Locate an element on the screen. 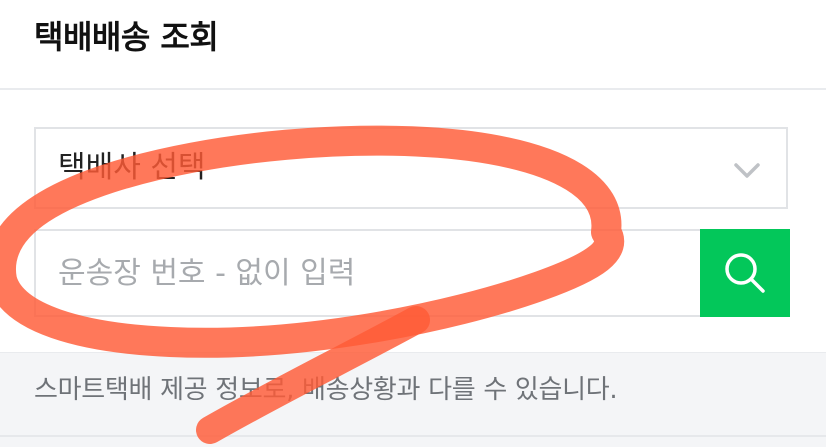 Image resolution: width=826 pixels, height=447 pixels. search-button is located at coordinates (745, 273).